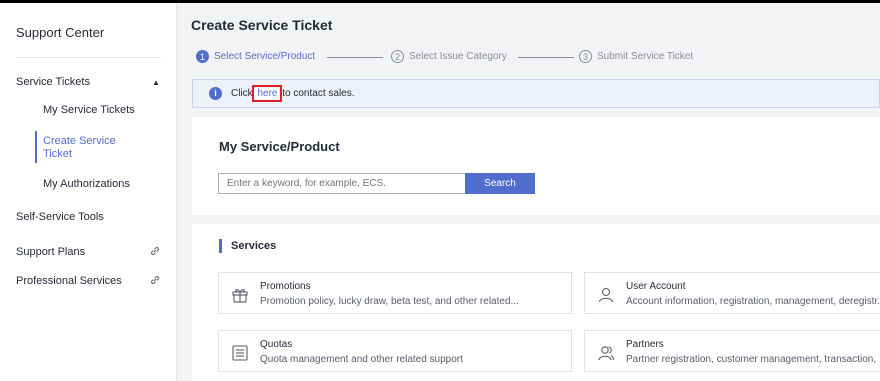  What do you see at coordinates (645, 344) in the screenshot?
I see `service-name: Partners` at bounding box center [645, 344].